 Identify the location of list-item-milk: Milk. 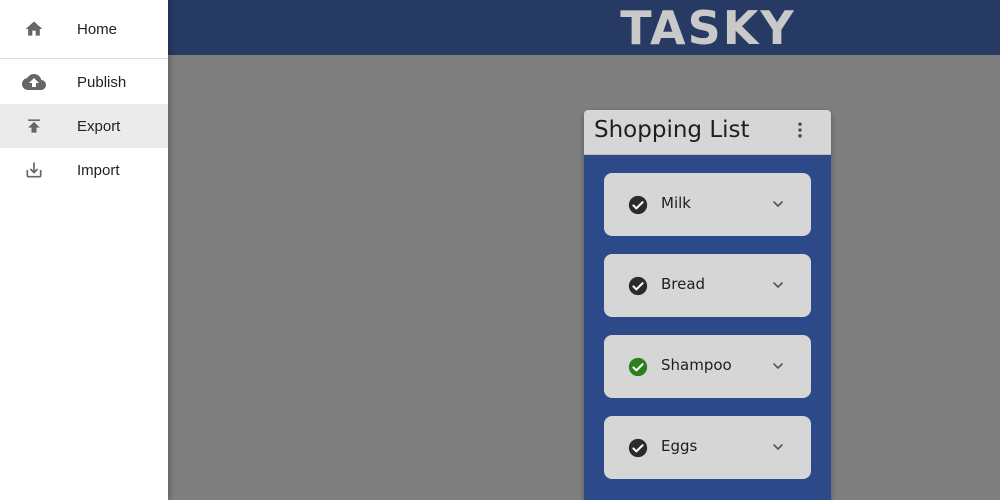
(707, 204).